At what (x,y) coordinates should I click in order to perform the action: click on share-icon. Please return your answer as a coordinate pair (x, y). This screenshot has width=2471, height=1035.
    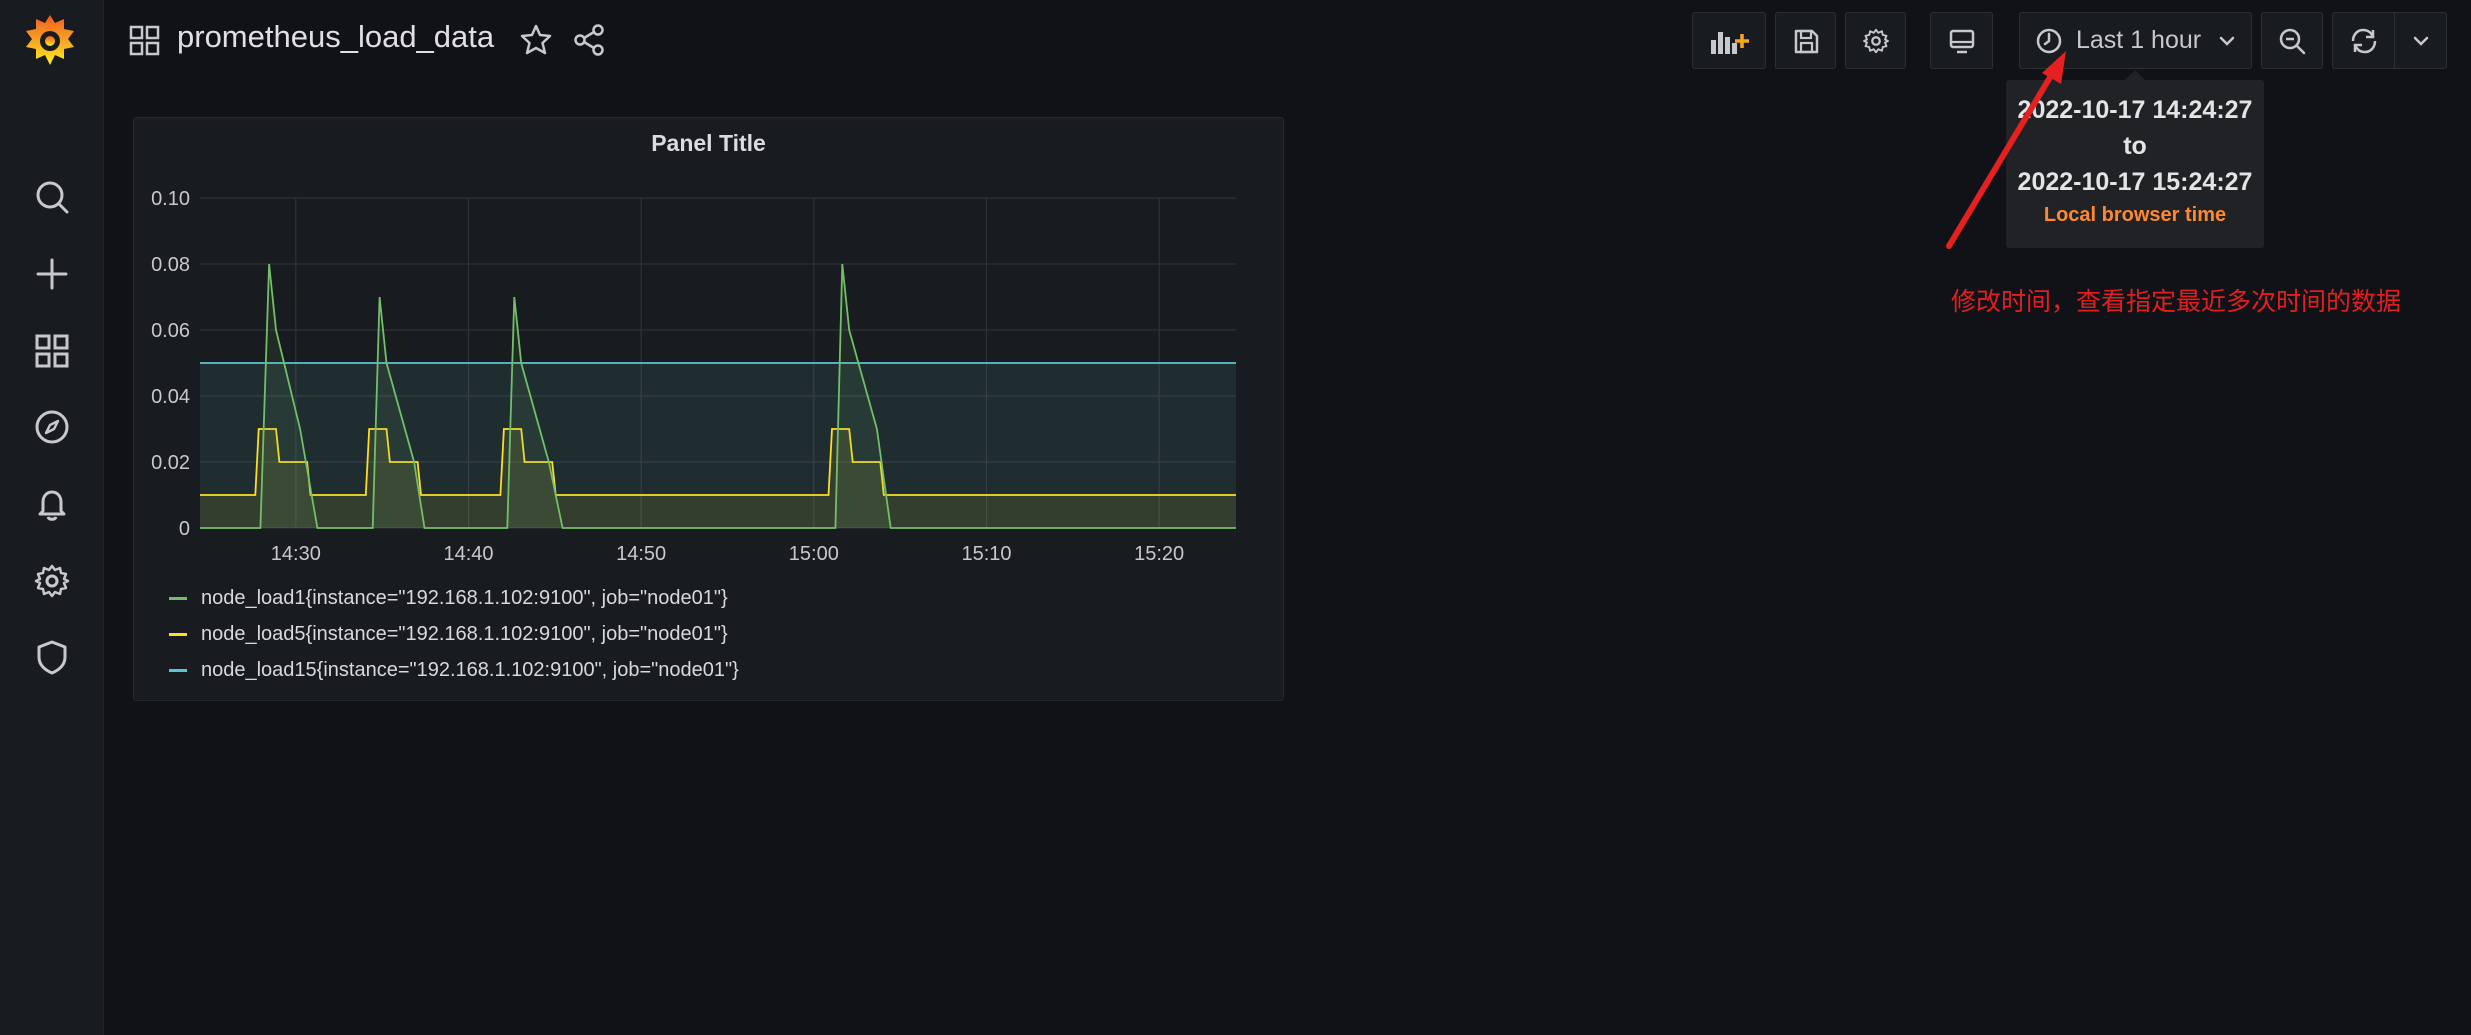
    Looking at the image, I should click on (589, 40).